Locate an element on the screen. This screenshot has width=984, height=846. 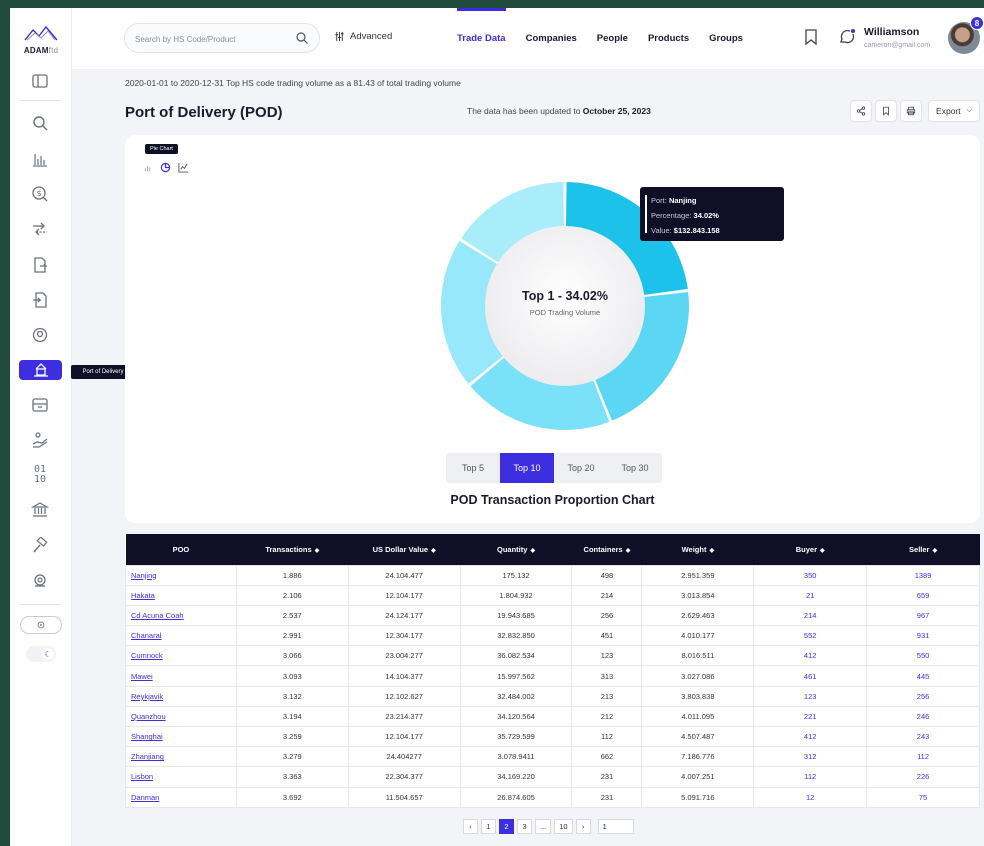
column-header-seller: Seller ◆ is located at coordinates (923, 549).